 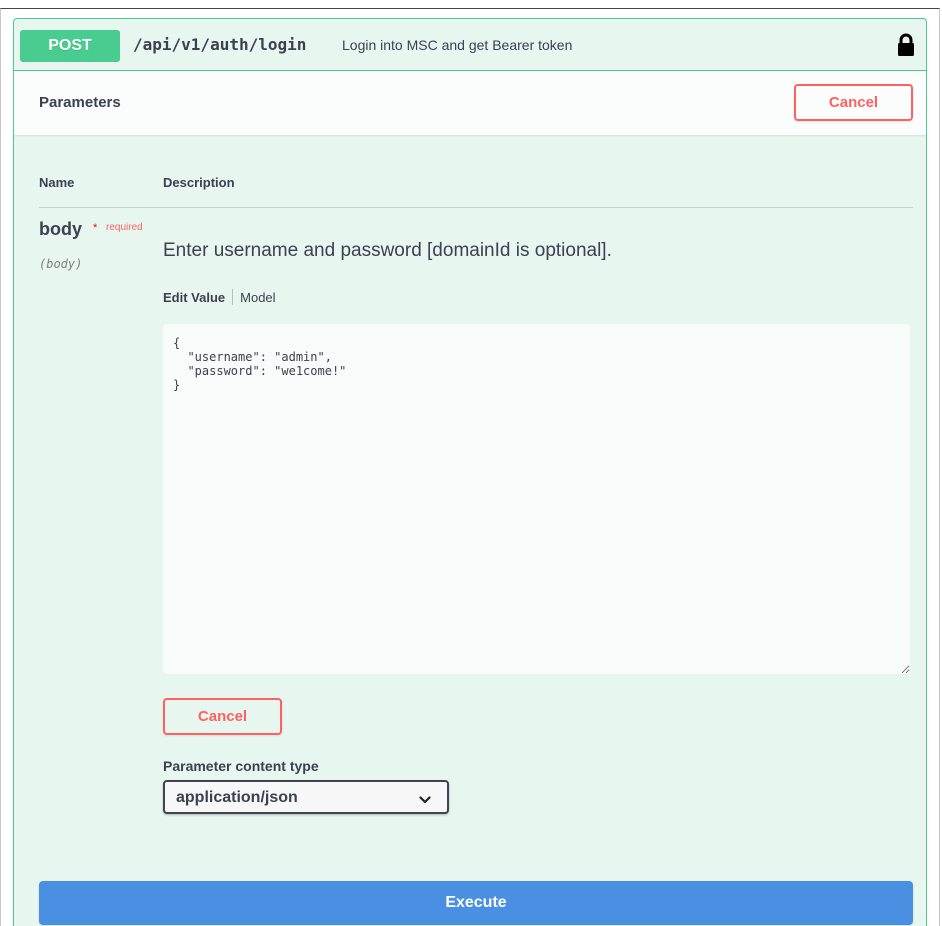 I want to click on value-model-tabs: Edit Value Model, so click(x=219, y=297).